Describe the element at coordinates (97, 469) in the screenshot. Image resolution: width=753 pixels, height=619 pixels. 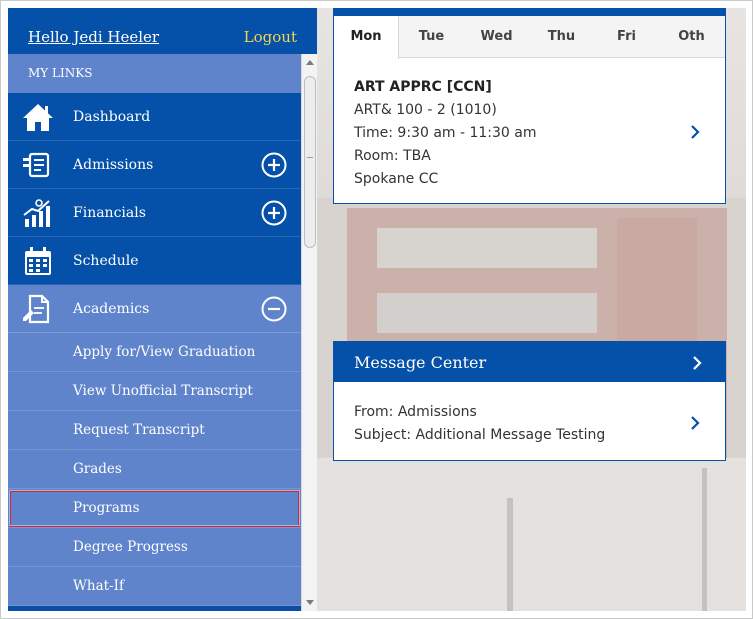
I see `submenu-item-label: Grades` at that location.